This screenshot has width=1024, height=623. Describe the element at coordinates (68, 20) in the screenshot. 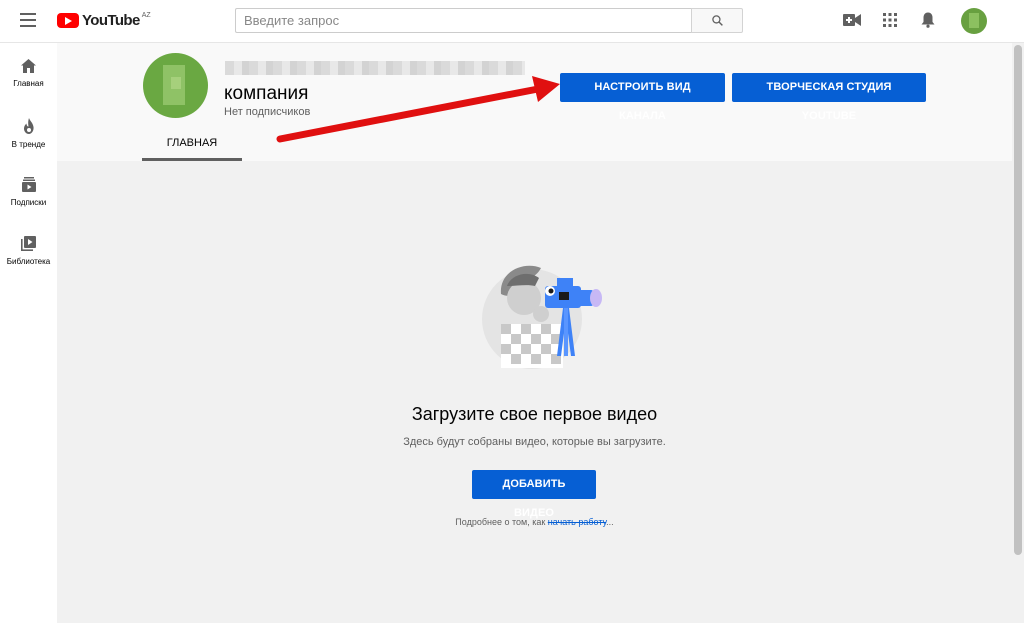

I see `youtube-play-icon` at that location.